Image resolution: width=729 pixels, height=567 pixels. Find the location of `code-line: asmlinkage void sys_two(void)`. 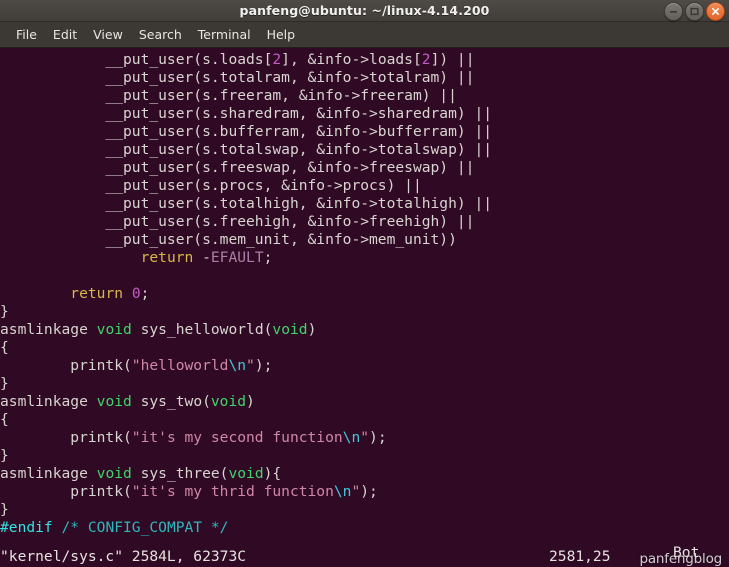

code-line: asmlinkage void sys_two(void) is located at coordinates (364, 402).